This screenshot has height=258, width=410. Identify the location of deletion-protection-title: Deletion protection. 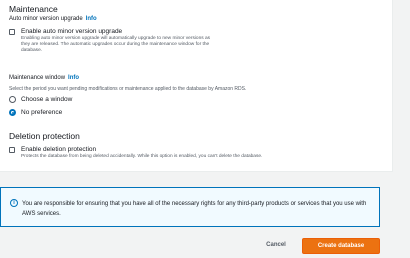
(44, 136).